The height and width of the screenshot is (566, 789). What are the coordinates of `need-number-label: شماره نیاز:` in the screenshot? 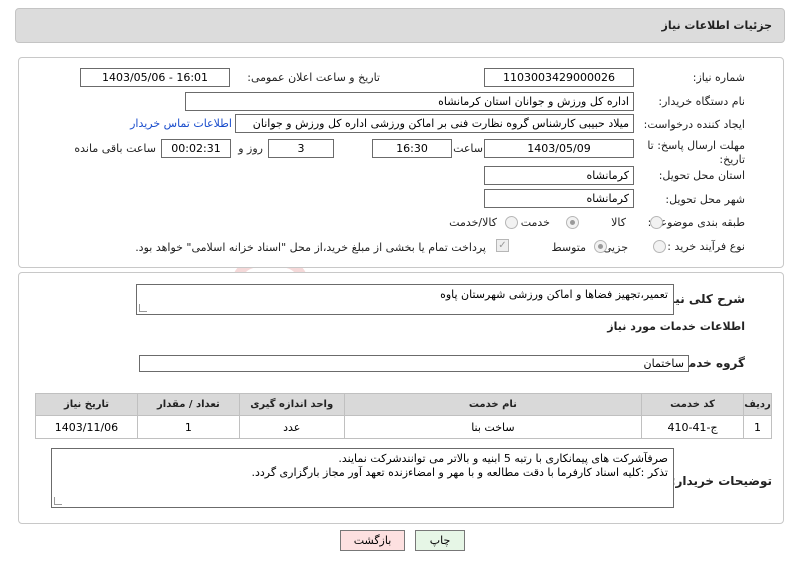 It's located at (718, 77).